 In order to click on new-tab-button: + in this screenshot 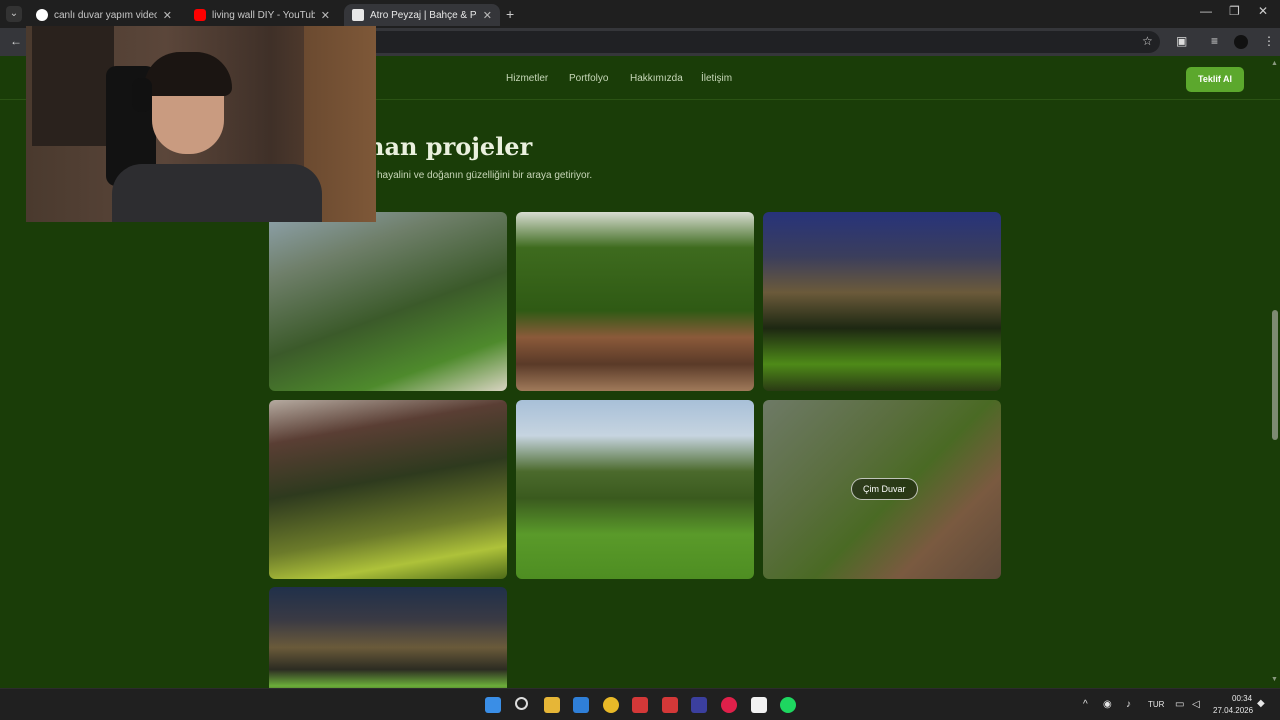, I will do `click(510, 14)`.